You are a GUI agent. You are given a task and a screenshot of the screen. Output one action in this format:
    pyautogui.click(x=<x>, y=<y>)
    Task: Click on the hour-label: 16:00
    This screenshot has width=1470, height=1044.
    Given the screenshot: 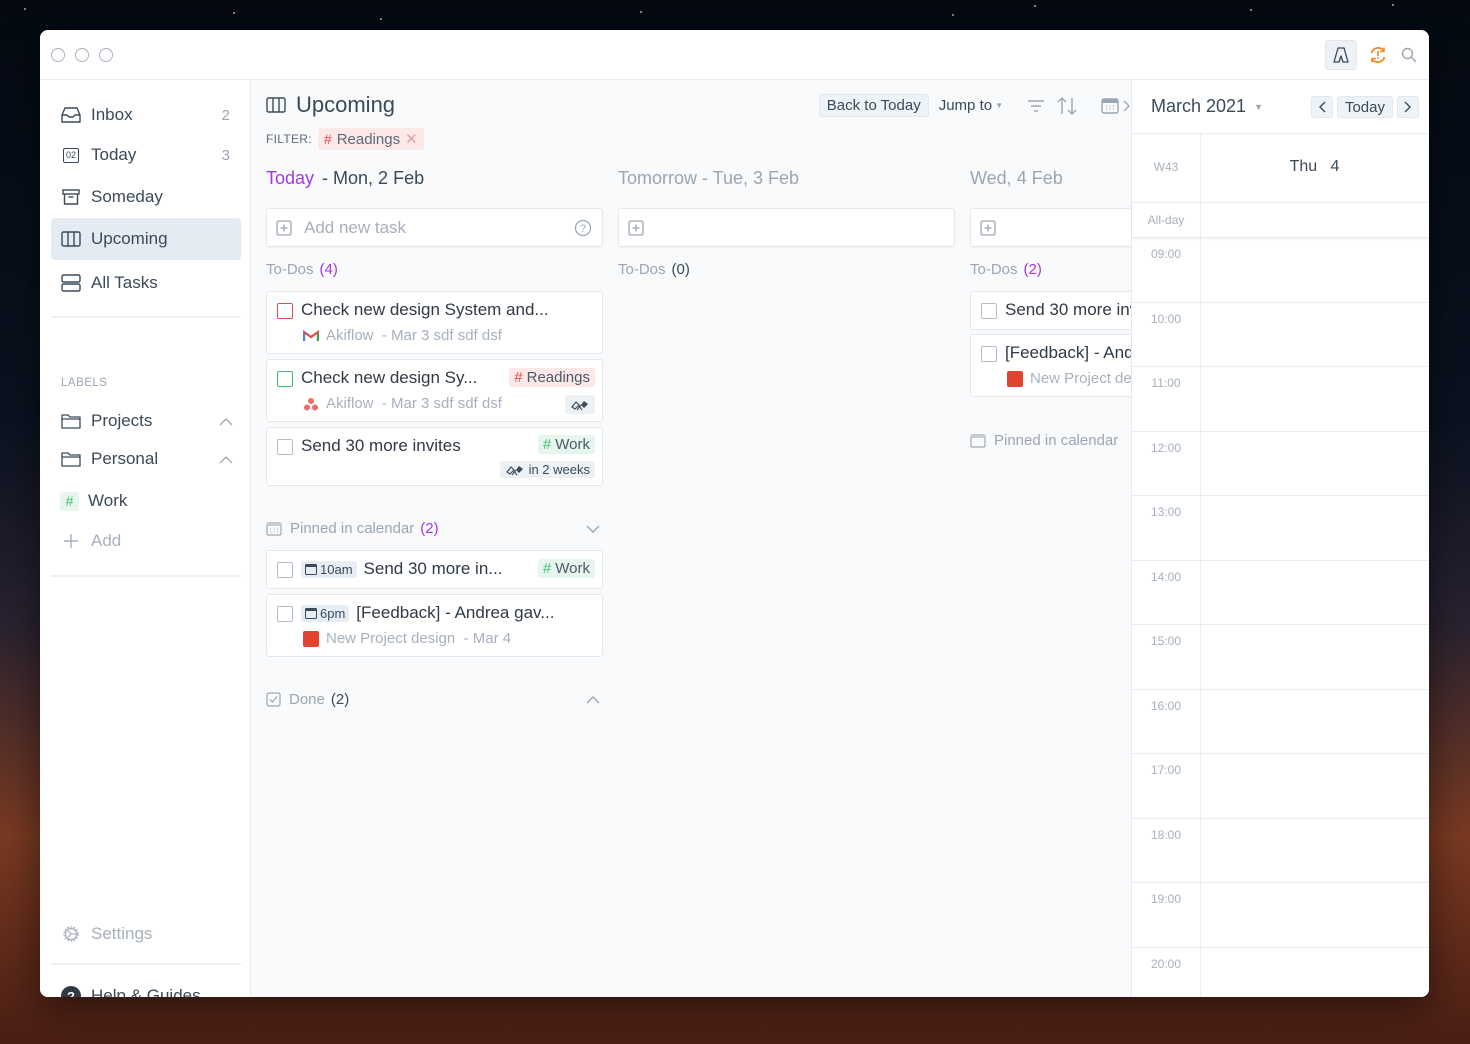 What is the action you would take?
    pyautogui.click(x=1166, y=705)
    